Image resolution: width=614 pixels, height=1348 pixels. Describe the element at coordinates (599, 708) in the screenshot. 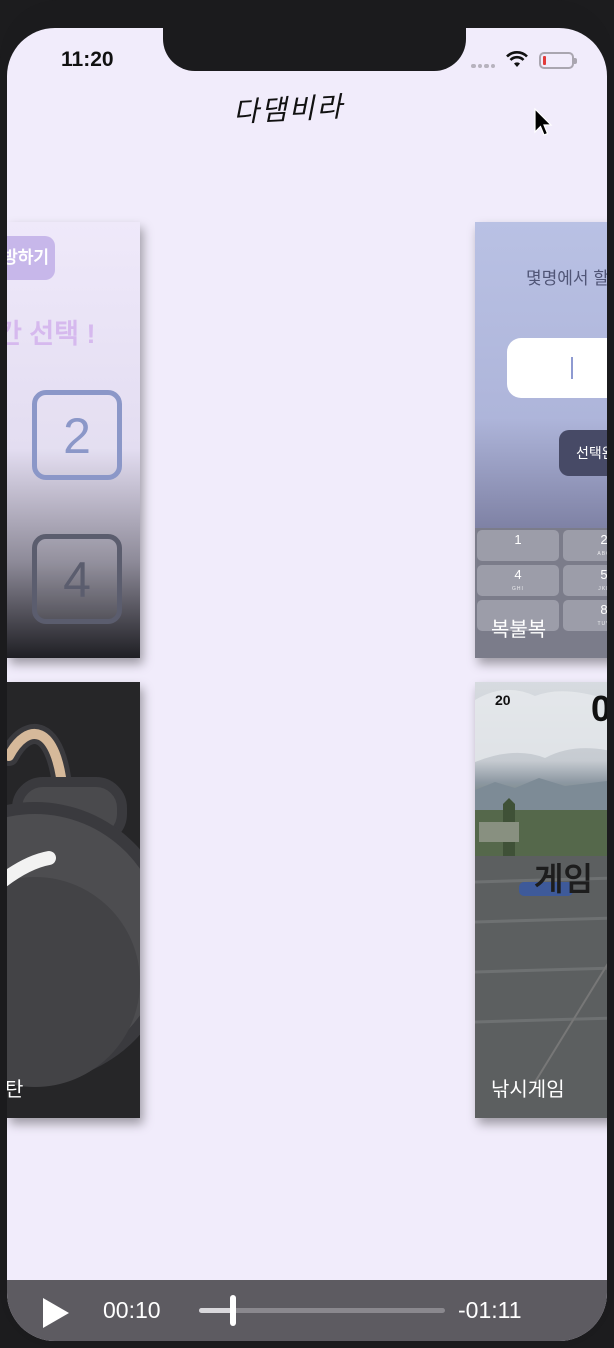

I see `timer-text: 0` at that location.